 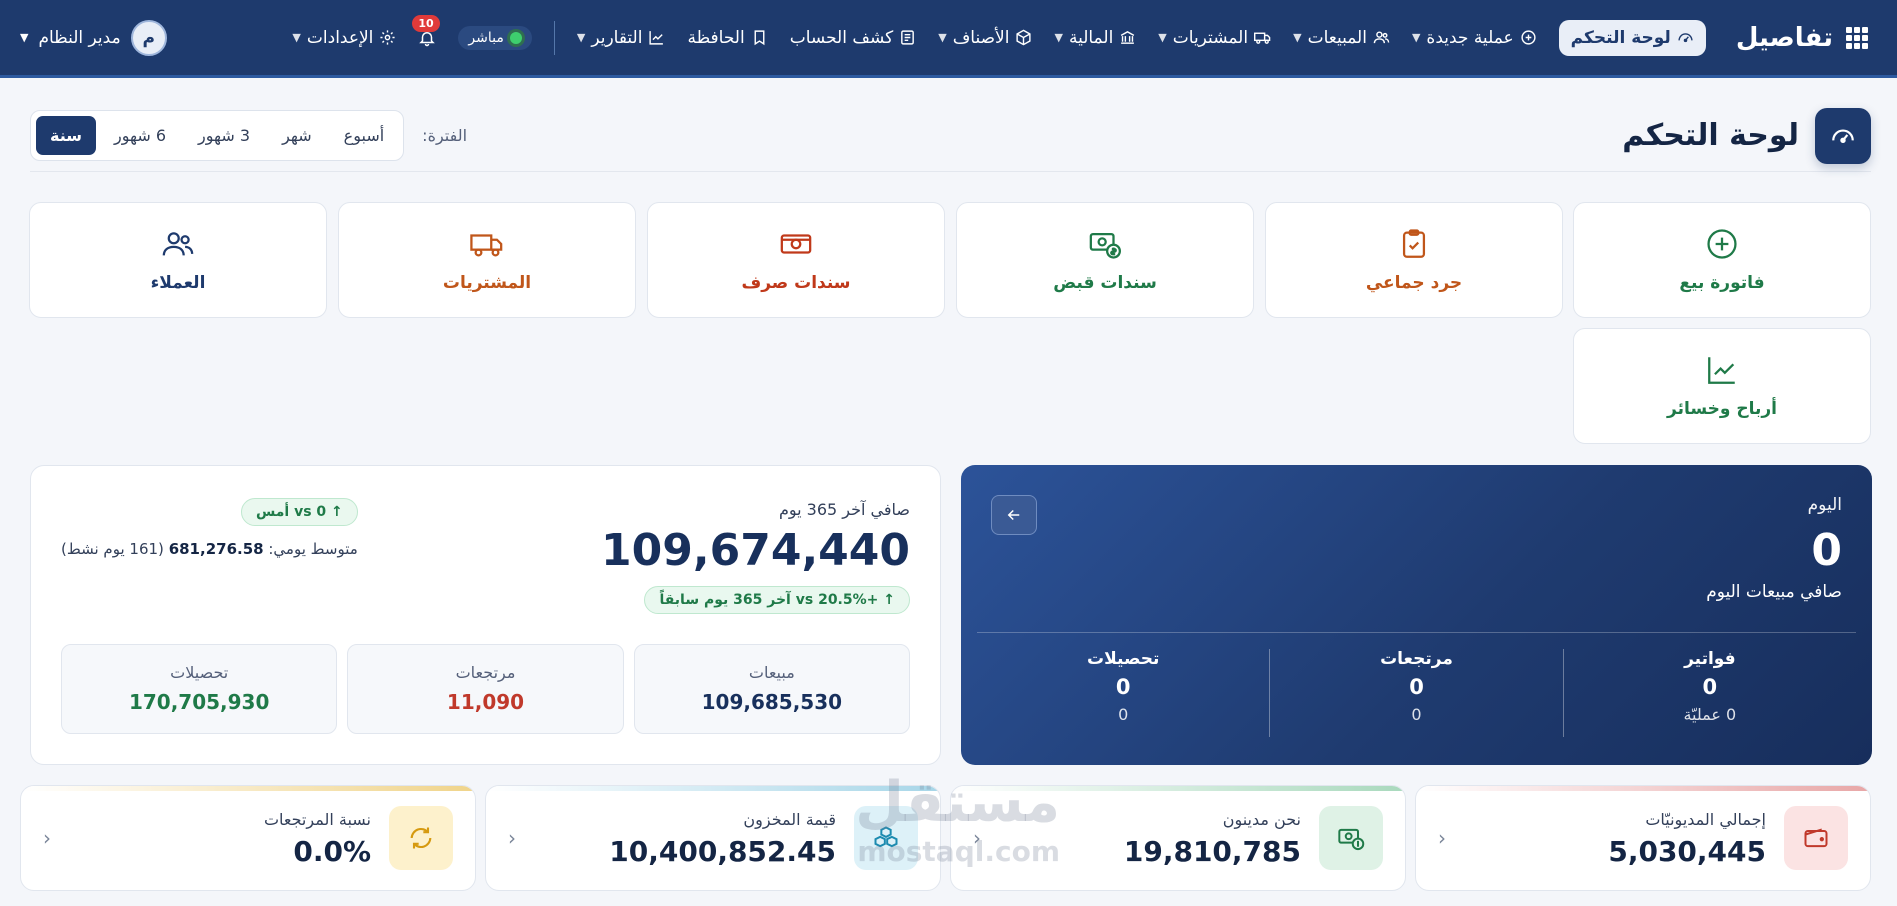 I want to click on stat-sub: 0 عمليّة, so click(x=1710, y=714).